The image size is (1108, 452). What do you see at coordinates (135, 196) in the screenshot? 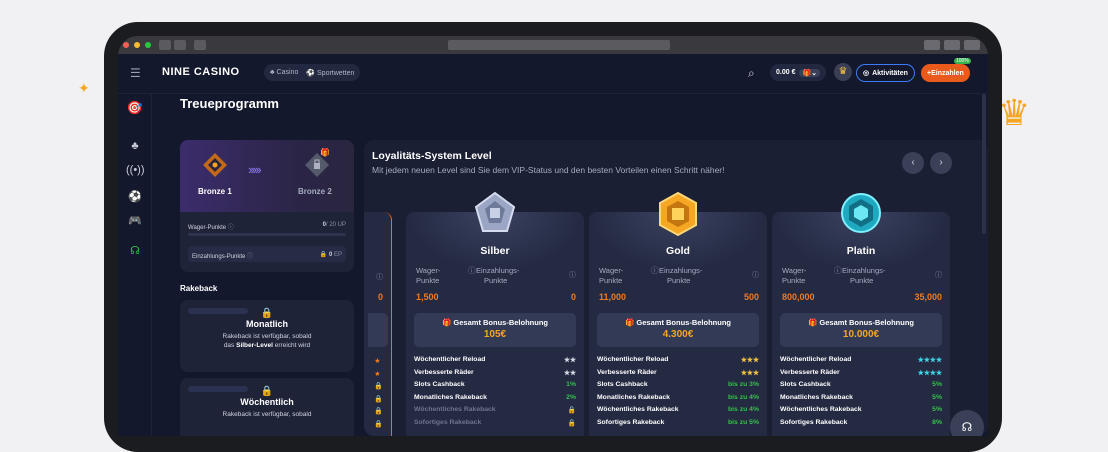
I see `sidebar-item-sports-icon: ⚽` at bounding box center [135, 196].